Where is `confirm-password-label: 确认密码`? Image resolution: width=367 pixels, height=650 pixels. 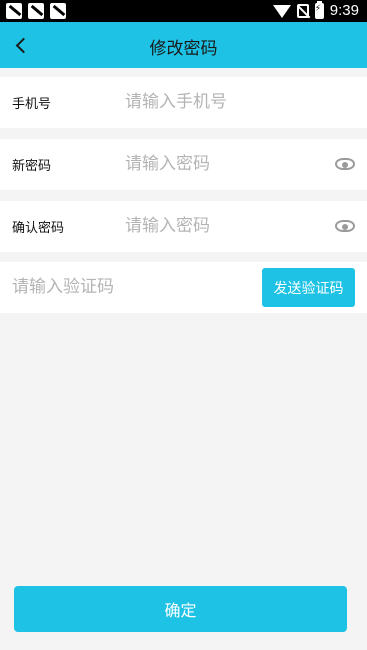
confirm-password-label: 确认密码 is located at coordinates (38, 228).